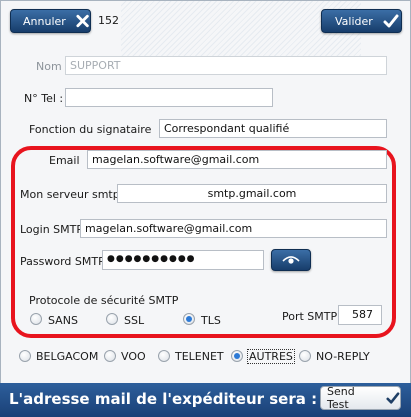  Describe the element at coordinates (110, 356) in the screenshot. I see `provider-radio-voo` at that location.